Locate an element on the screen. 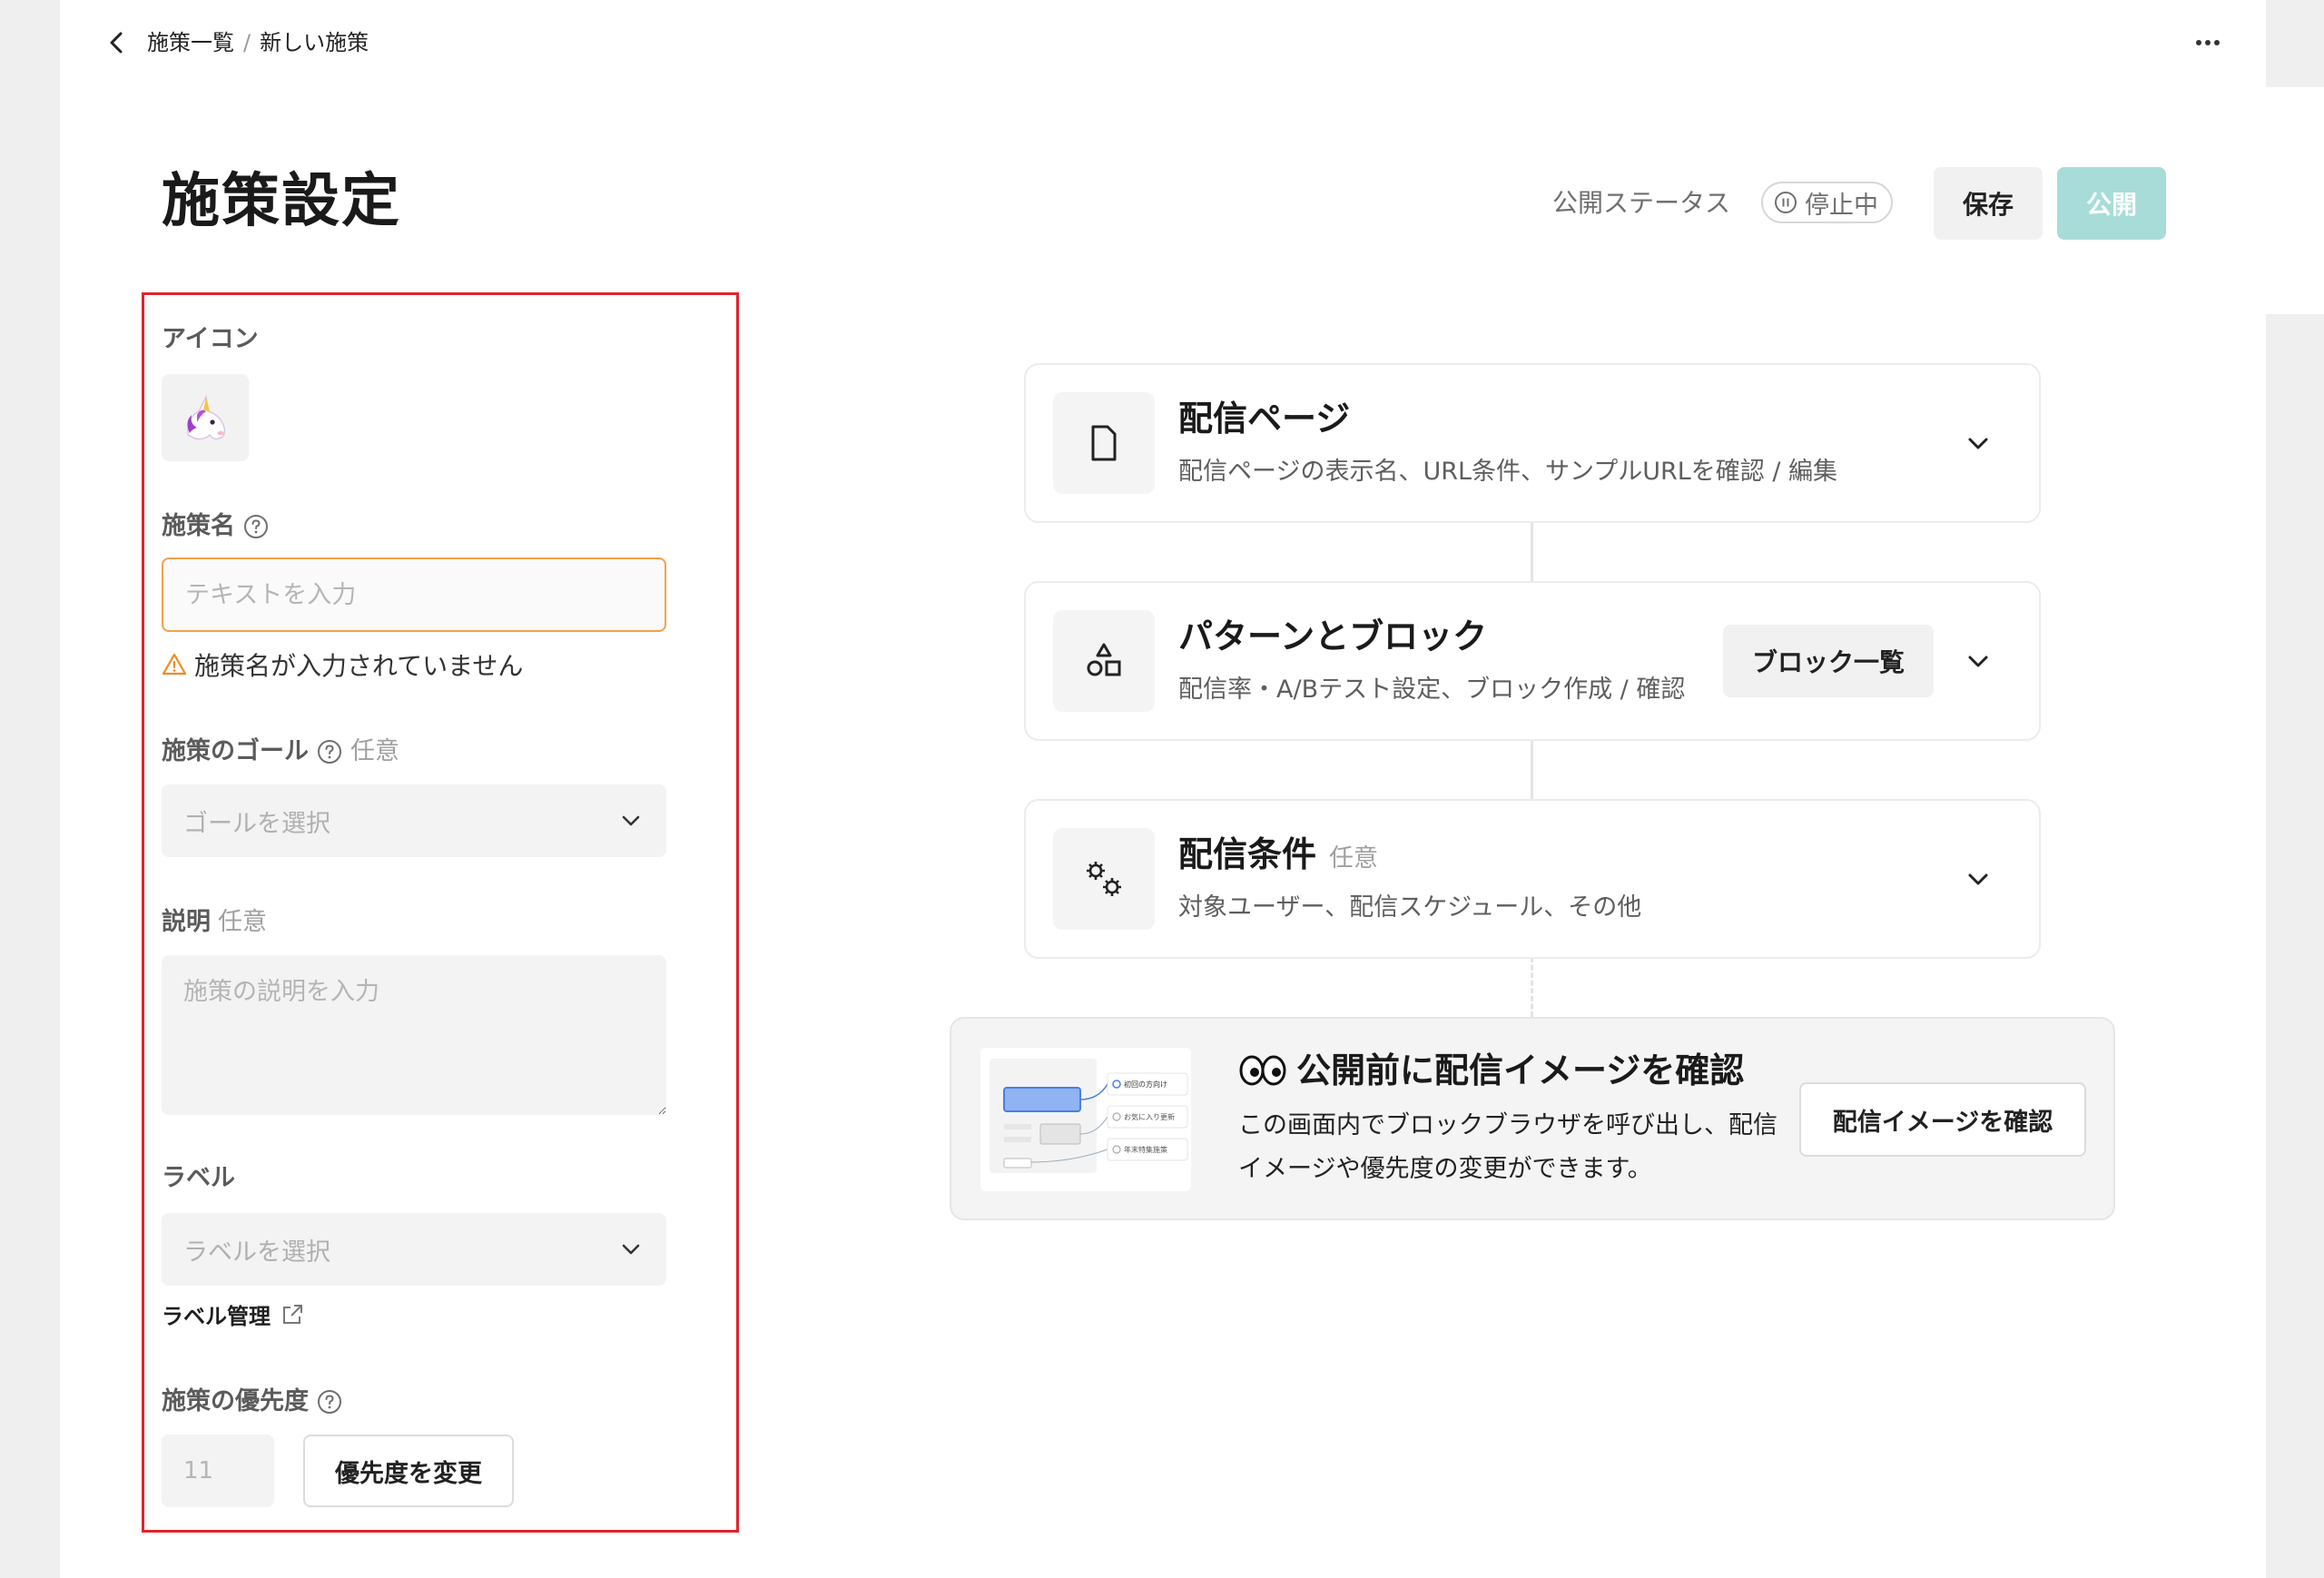  card-description: 配信率・A/Bテスト設定、ブロック作成 / 確認 is located at coordinates (1432, 690).